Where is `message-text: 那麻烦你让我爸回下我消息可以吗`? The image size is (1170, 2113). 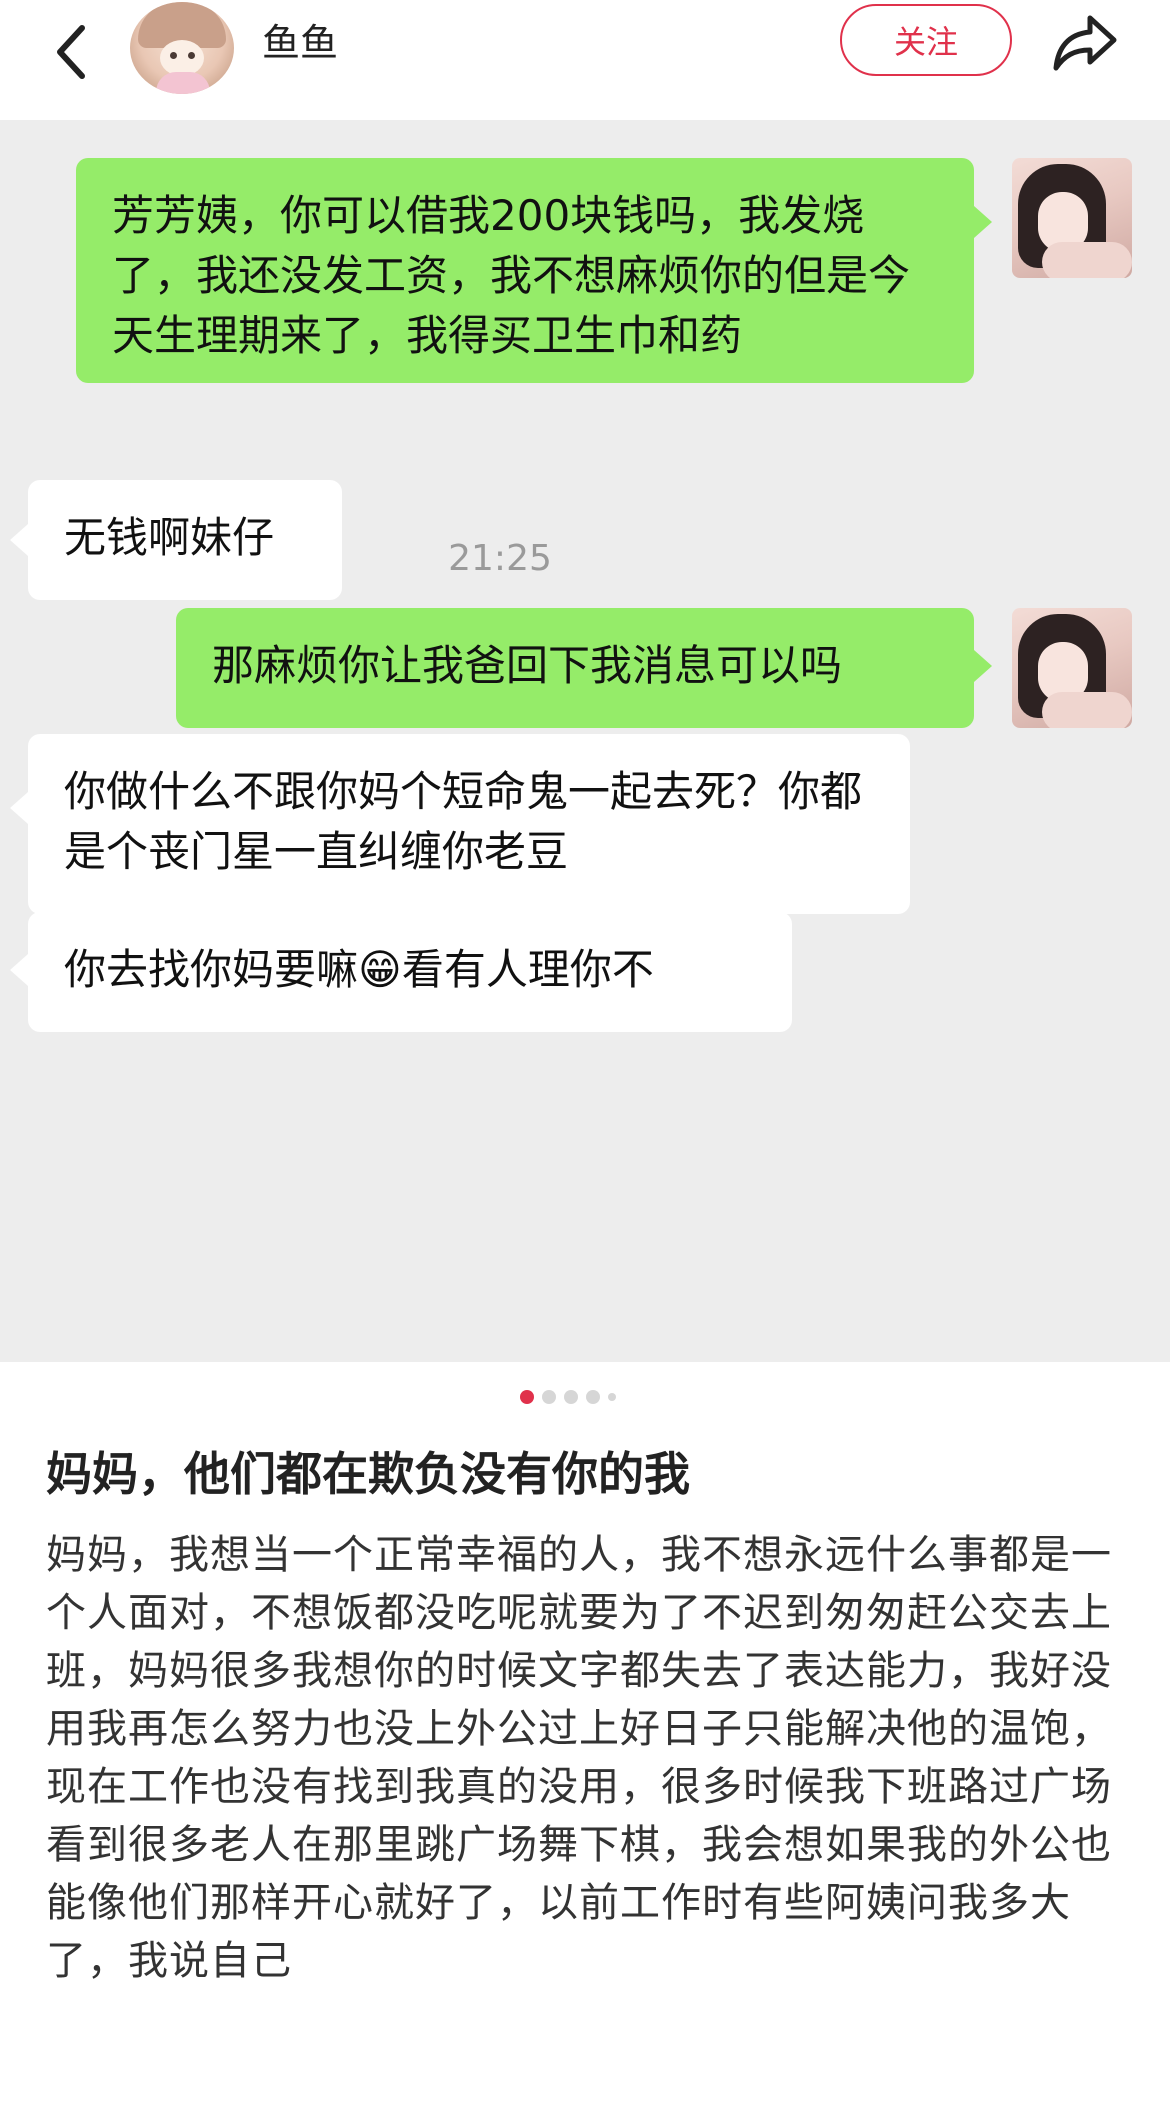 message-text: 那麻烦你让我爸回下我消息可以吗 is located at coordinates (527, 665).